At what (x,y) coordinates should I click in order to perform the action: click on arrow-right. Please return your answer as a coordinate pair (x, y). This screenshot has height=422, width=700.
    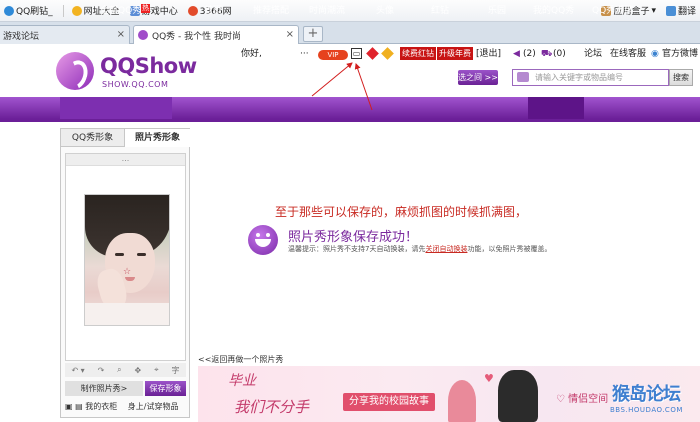
    Looking at the image, I should click on (363, 87).